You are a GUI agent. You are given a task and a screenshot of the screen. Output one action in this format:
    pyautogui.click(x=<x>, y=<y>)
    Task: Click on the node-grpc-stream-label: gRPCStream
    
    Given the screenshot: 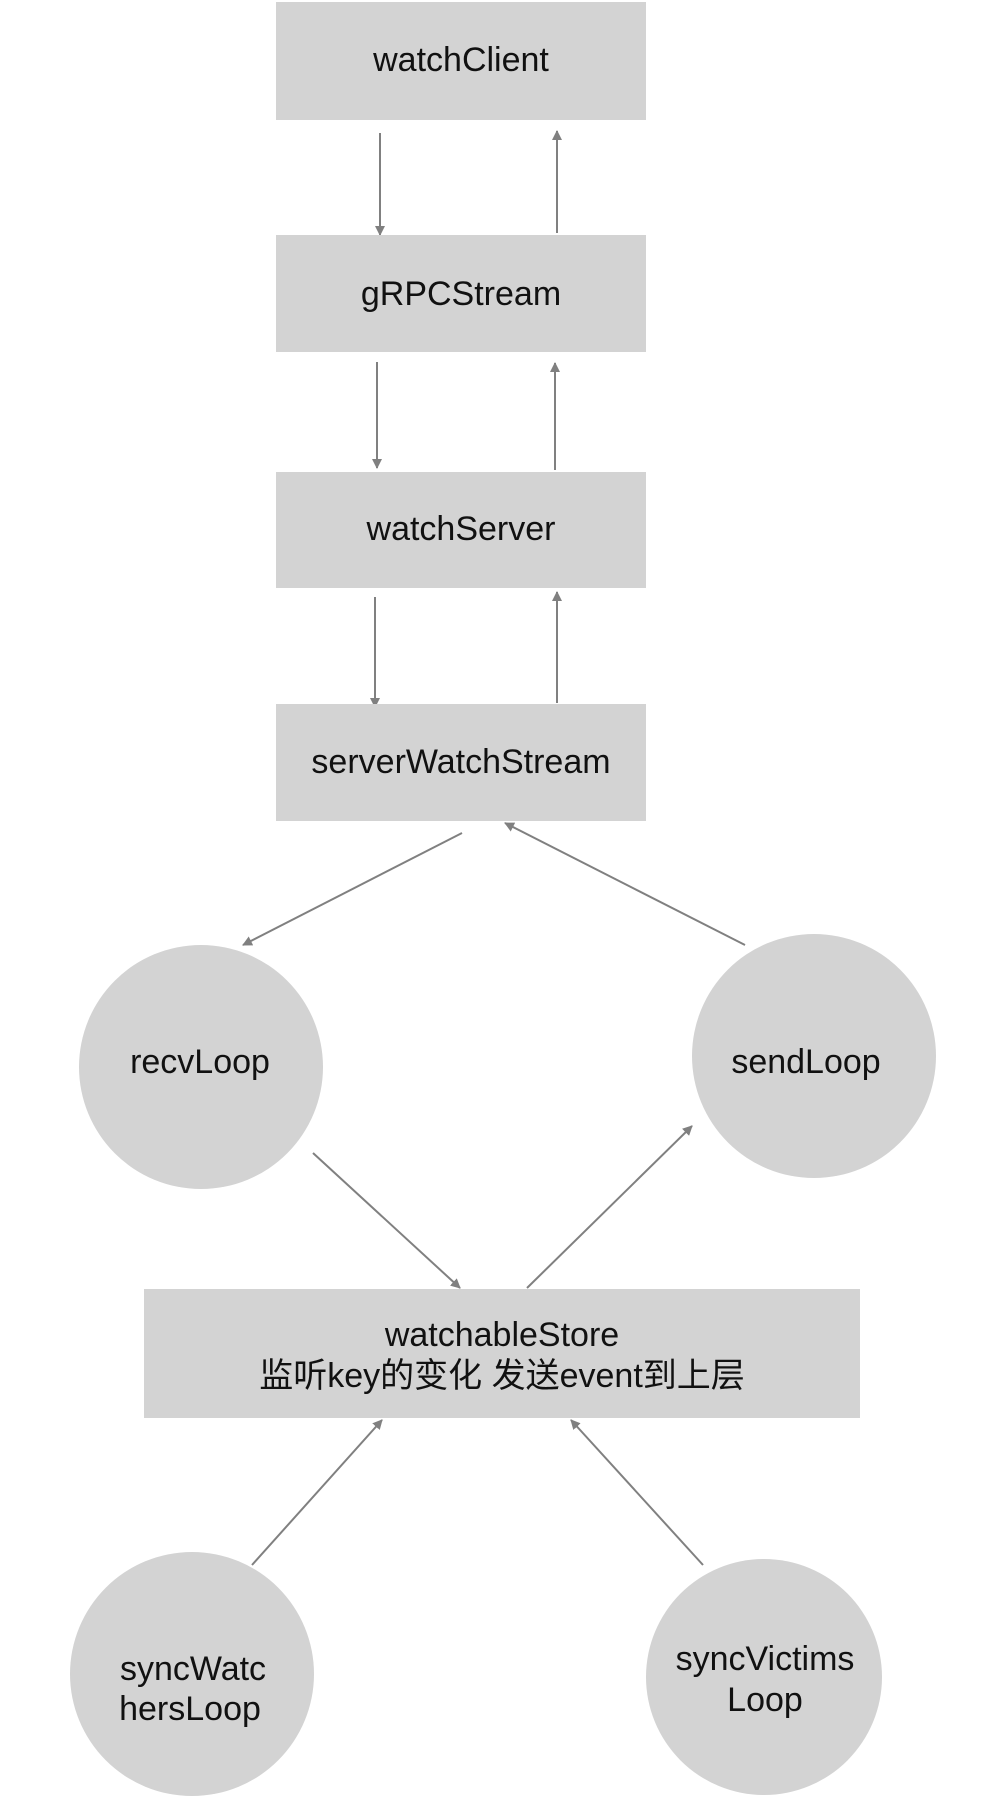 What is the action you would take?
    pyautogui.click(x=461, y=294)
    